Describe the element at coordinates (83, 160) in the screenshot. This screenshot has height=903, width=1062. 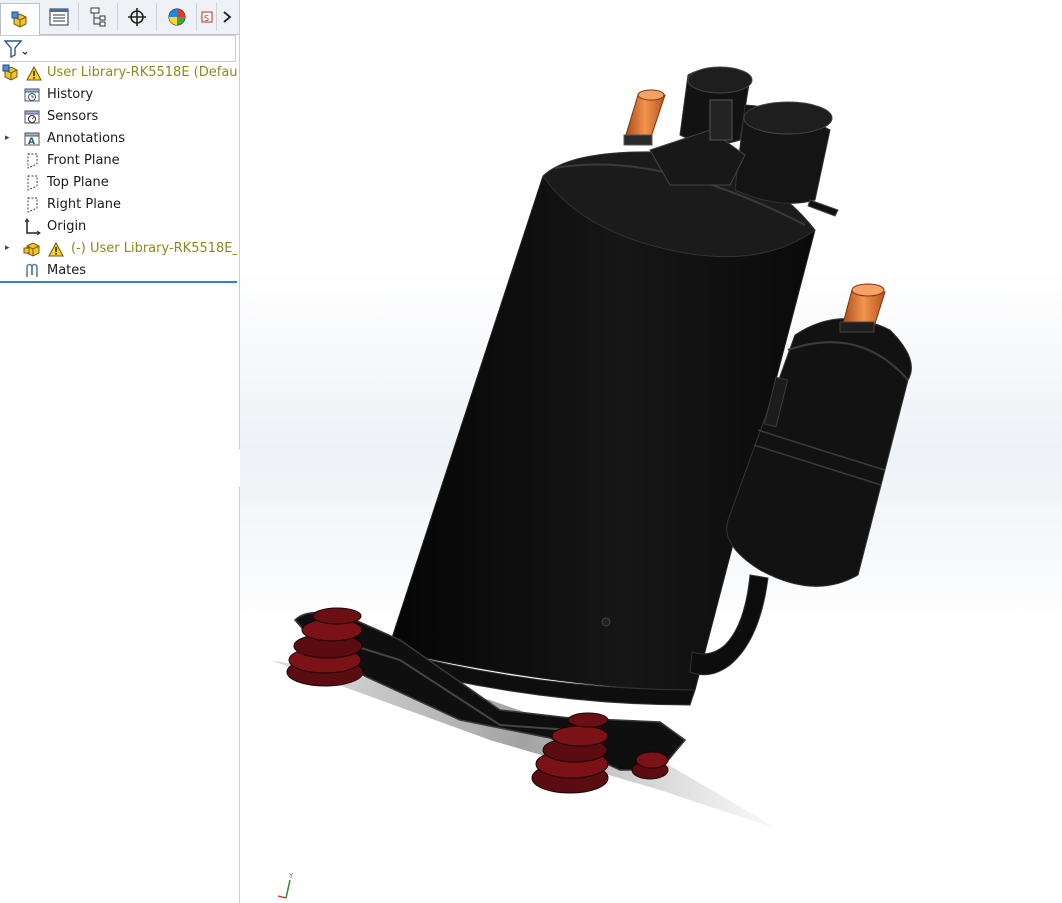
I see `tree-item-label: Front Plane` at that location.